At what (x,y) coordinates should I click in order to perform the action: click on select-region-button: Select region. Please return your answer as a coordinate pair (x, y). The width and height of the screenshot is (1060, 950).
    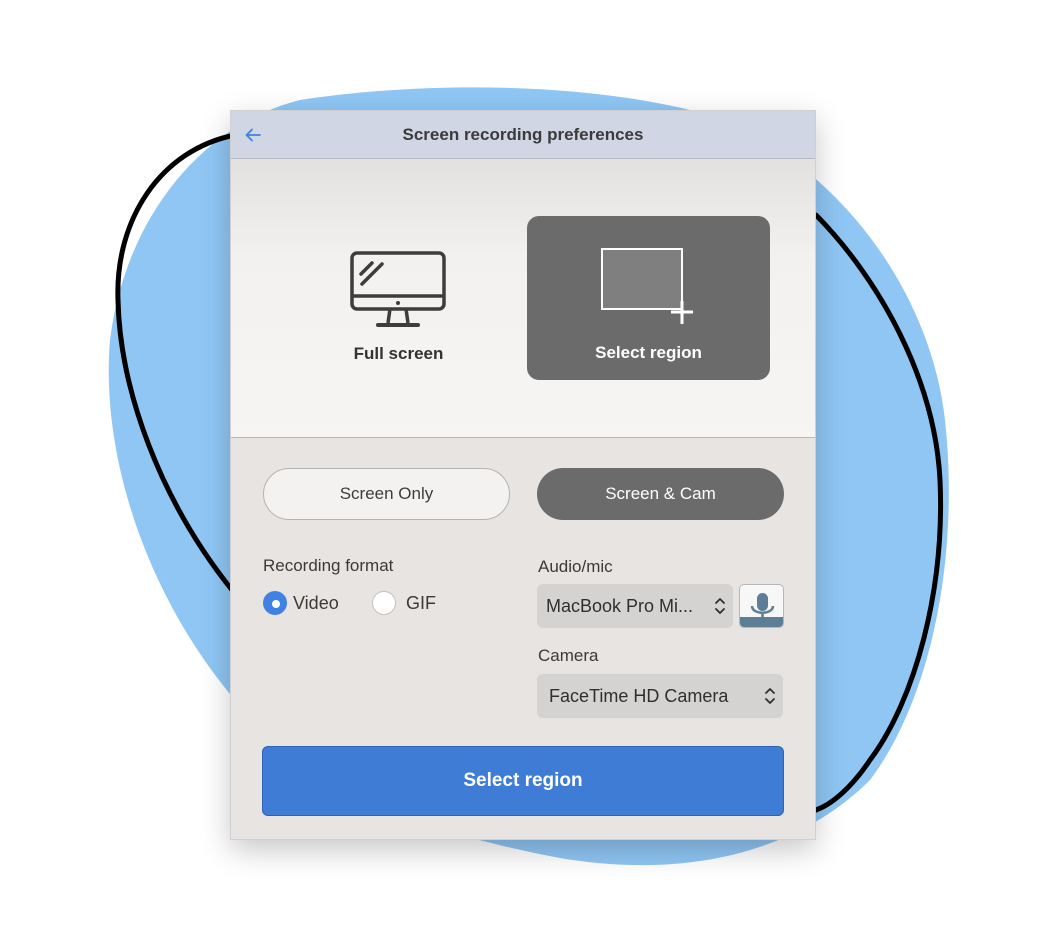
    Looking at the image, I should click on (523, 781).